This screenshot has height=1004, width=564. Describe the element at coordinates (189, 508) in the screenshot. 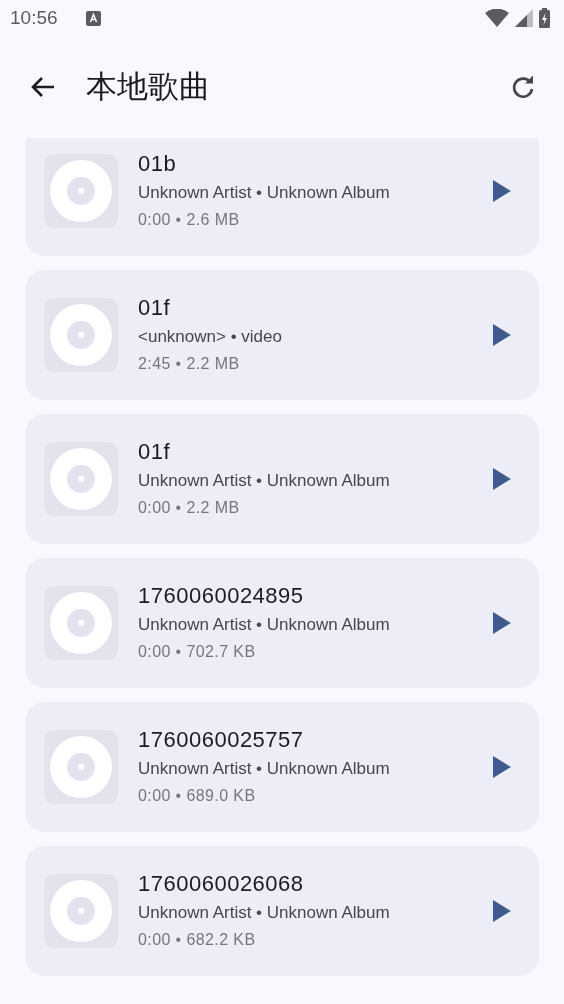

I see `song-duration-size: 0:00 • 2.2 MB` at that location.